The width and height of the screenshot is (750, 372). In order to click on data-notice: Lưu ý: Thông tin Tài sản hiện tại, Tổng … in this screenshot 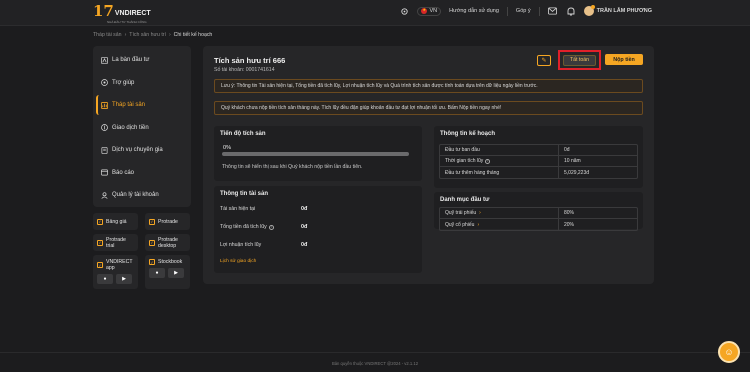, I will do `click(428, 86)`.